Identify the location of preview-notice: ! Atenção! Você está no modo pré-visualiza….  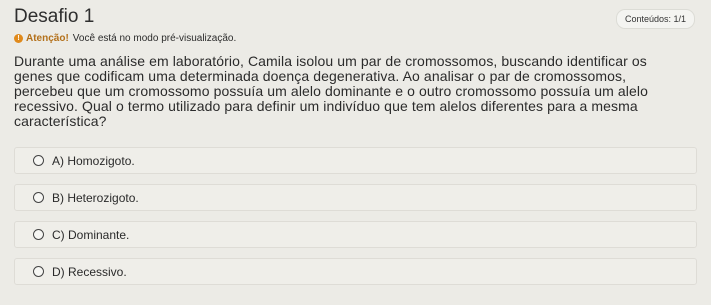
(355, 40).